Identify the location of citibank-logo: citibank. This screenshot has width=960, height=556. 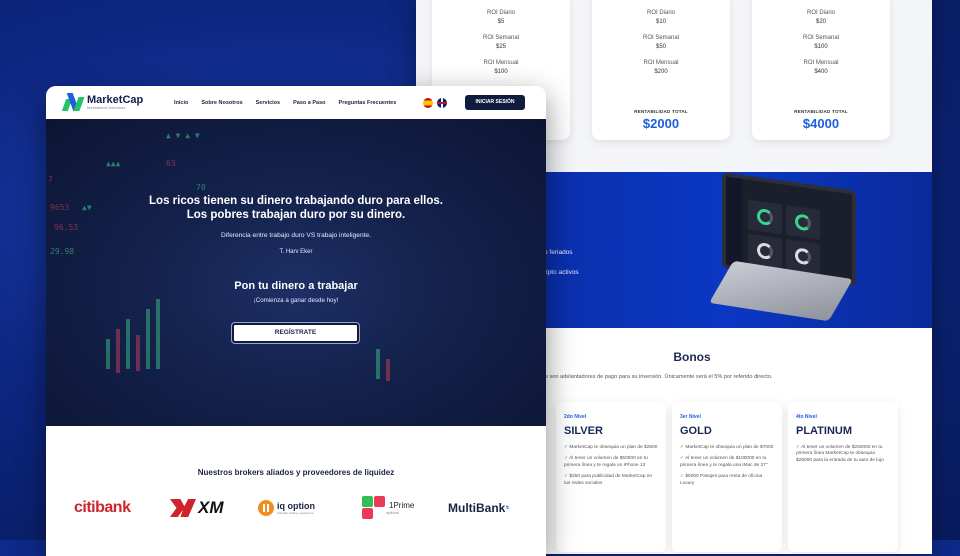
(102, 508).